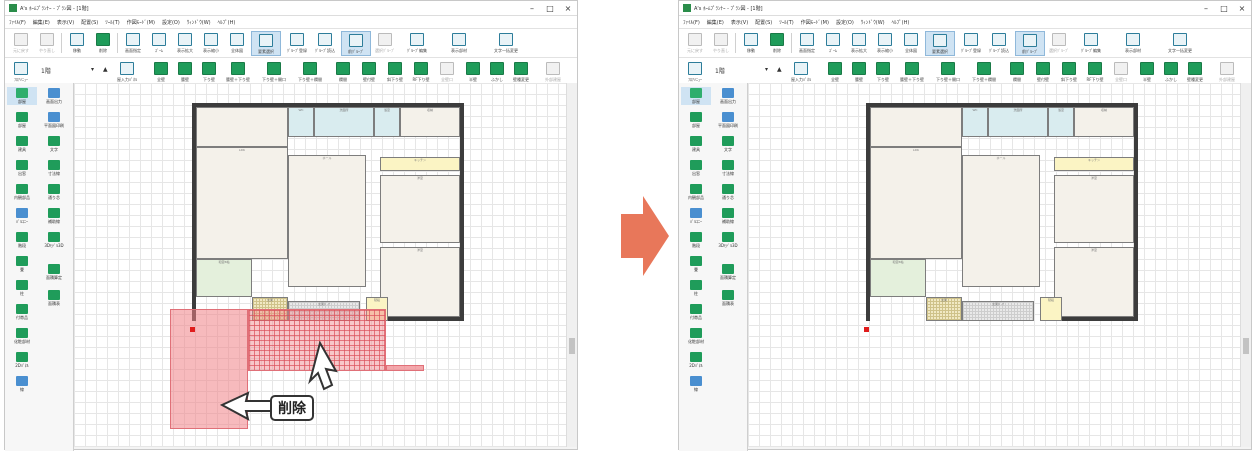  I want to click on zoom-in-button: 表示拡大, so click(185, 42).